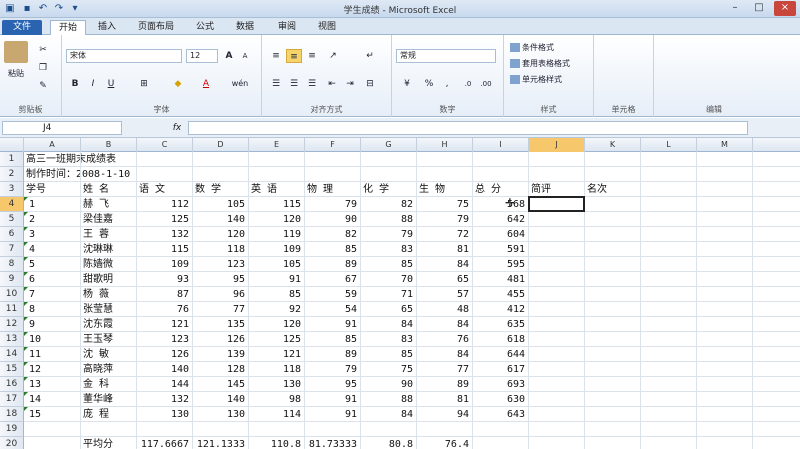 The width and height of the screenshot is (800, 449). I want to click on percent-button: %, so click(429, 84).